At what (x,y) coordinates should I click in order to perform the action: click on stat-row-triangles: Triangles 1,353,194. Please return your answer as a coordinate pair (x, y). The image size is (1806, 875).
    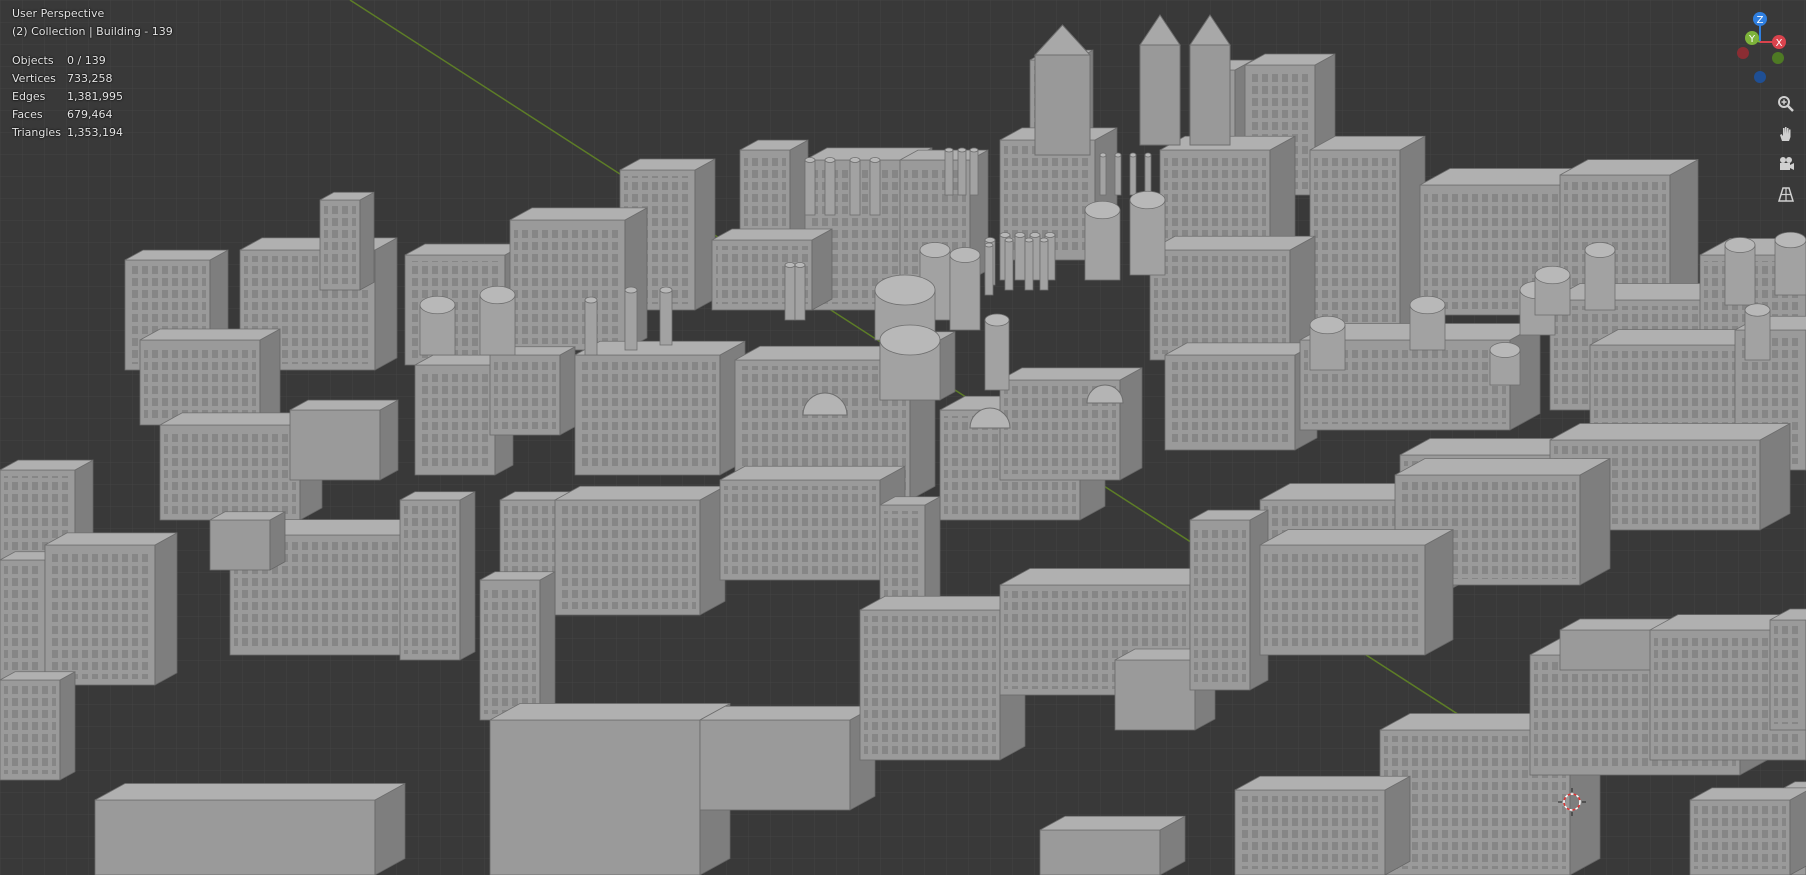
    Looking at the image, I should click on (67, 135).